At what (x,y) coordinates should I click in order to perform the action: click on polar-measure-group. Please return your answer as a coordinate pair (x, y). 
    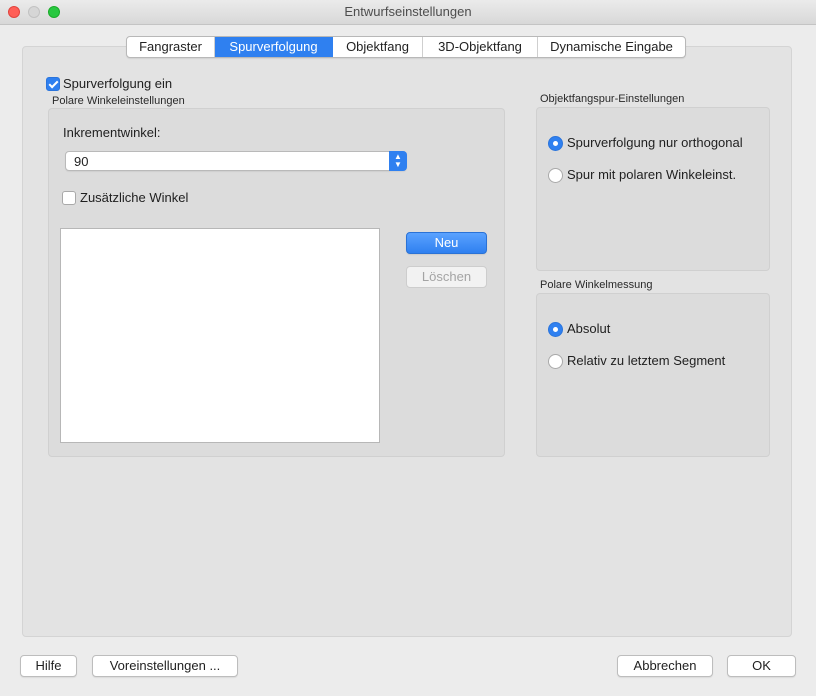
    Looking at the image, I should click on (653, 375).